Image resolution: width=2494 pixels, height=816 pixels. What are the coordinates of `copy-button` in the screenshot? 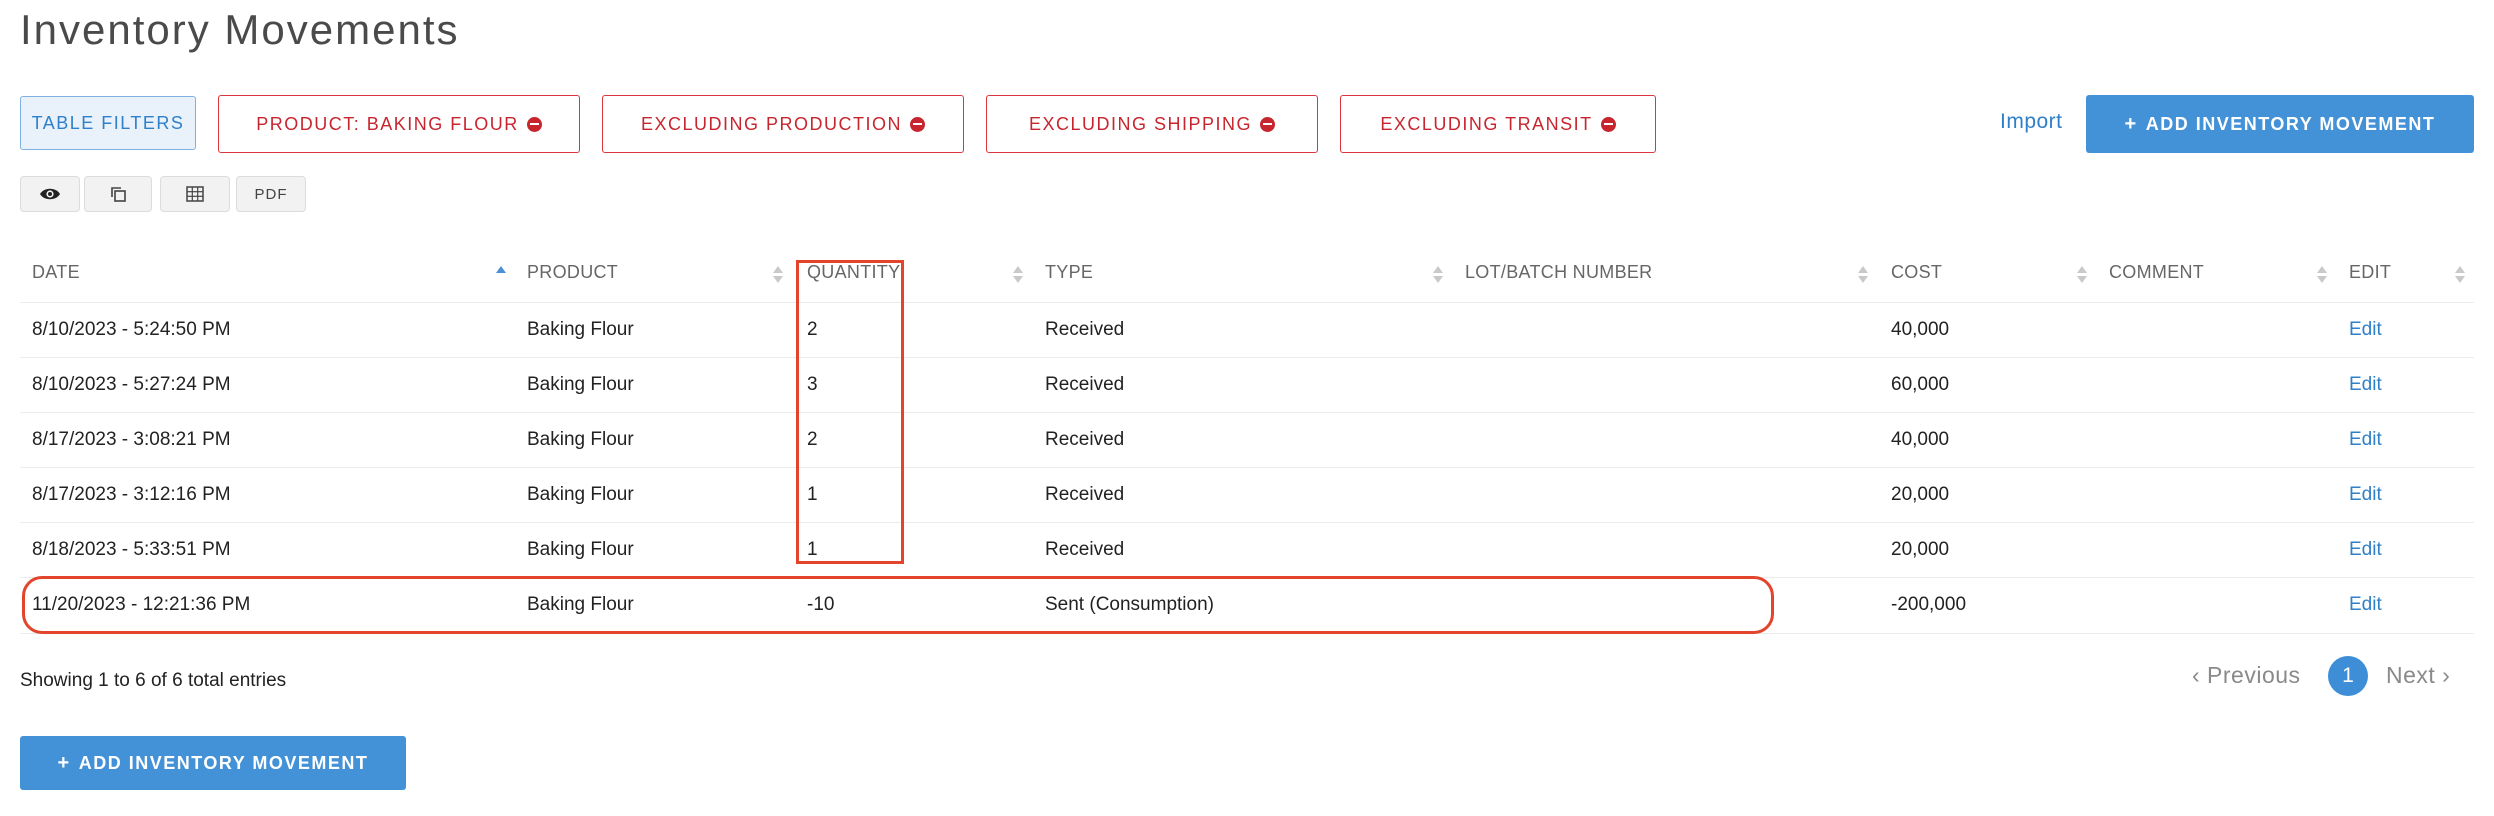 It's located at (118, 194).